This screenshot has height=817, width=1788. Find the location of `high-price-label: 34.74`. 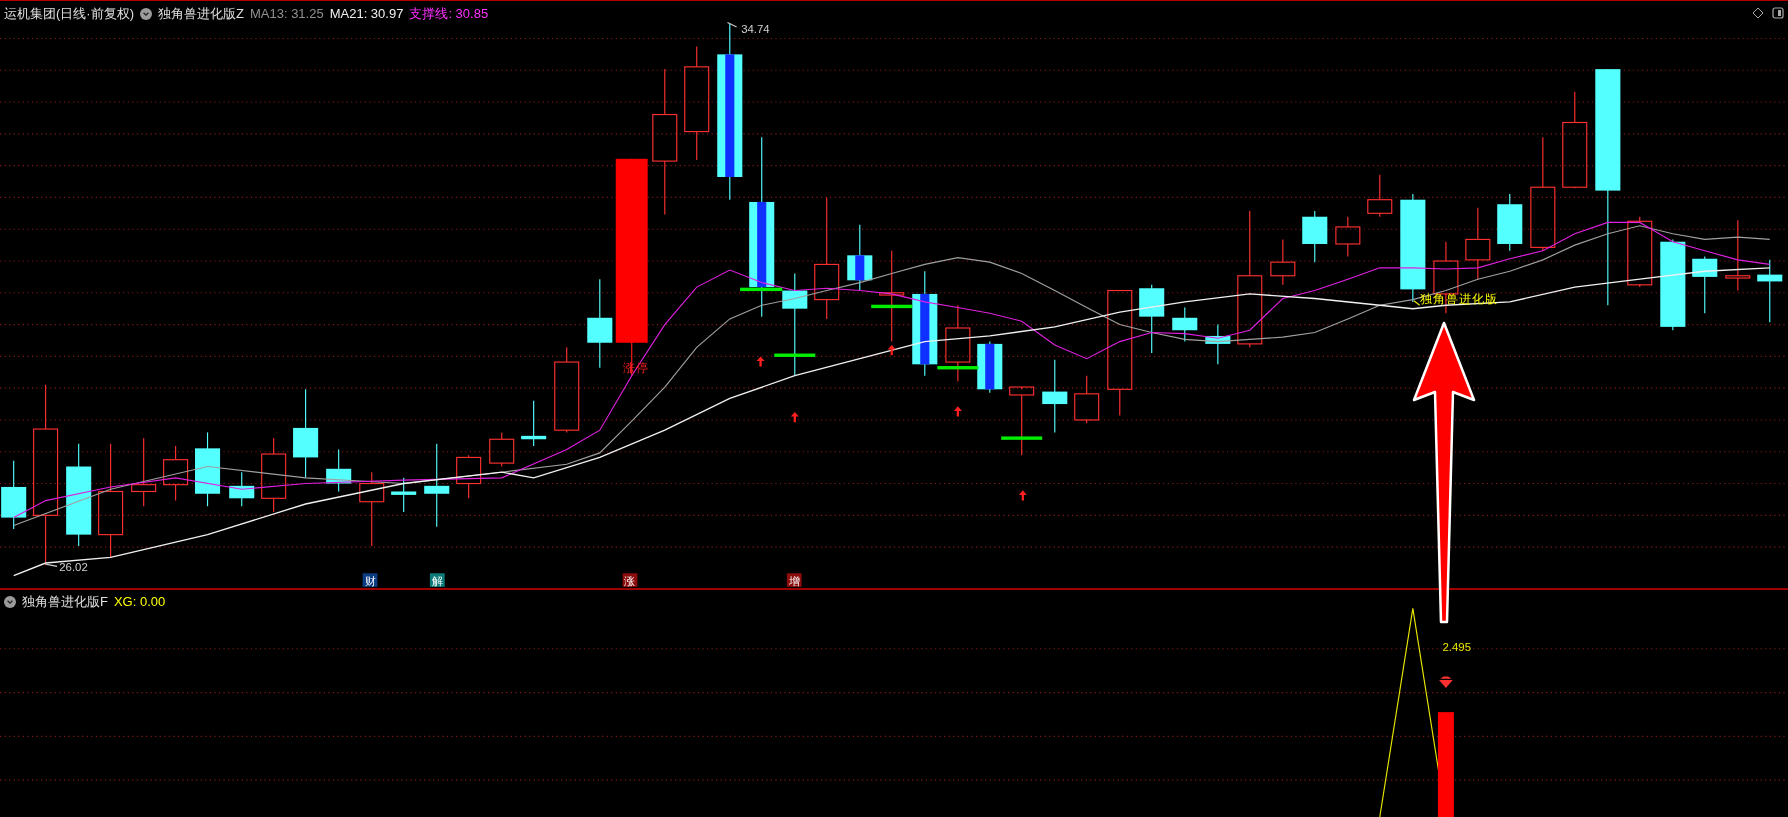

high-price-label: 34.74 is located at coordinates (755, 28).